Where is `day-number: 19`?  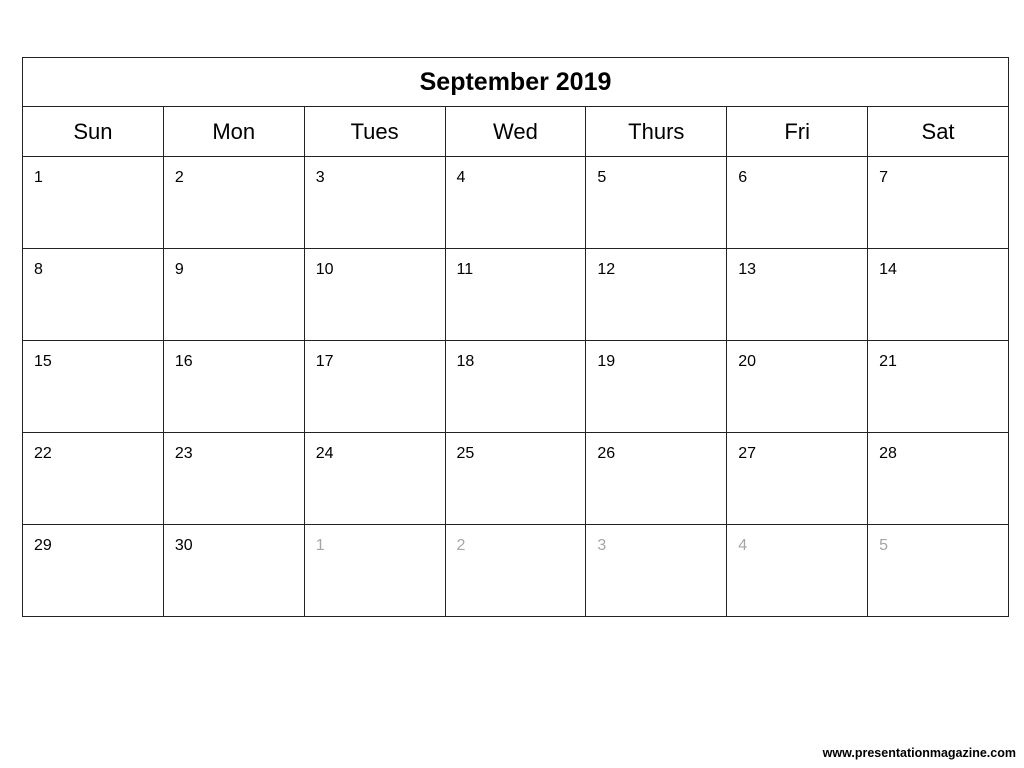 day-number: 19 is located at coordinates (606, 361).